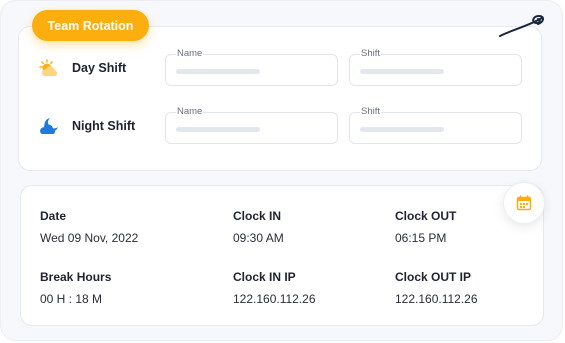  What do you see at coordinates (104, 126) in the screenshot?
I see `night-shift-label: Night Shift` at bounding box center [104, 126].